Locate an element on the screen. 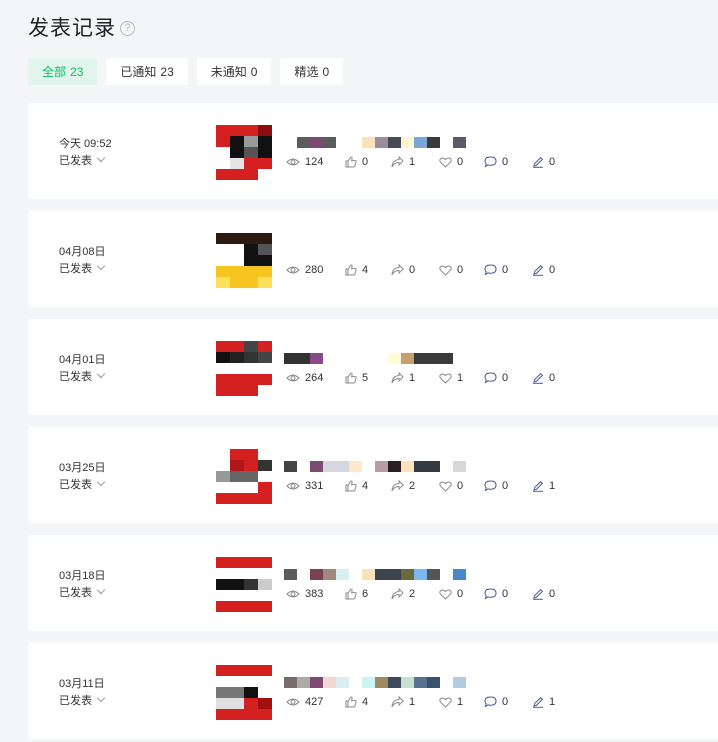  stat-likes-value: 0 is located at coordinates (365, 162).